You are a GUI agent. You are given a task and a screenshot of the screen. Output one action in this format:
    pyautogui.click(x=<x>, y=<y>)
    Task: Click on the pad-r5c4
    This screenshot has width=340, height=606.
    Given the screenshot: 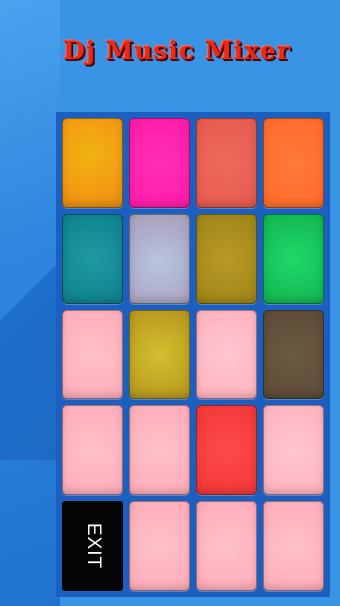 What is the action you would take?
    pyautogui.click(x=293, y=546)
    